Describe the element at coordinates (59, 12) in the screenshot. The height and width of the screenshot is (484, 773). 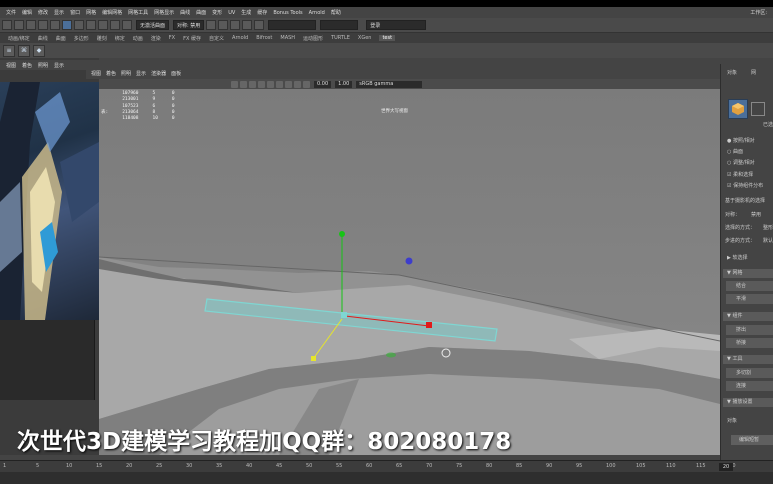
I see `menu-item: 显示` at that location.